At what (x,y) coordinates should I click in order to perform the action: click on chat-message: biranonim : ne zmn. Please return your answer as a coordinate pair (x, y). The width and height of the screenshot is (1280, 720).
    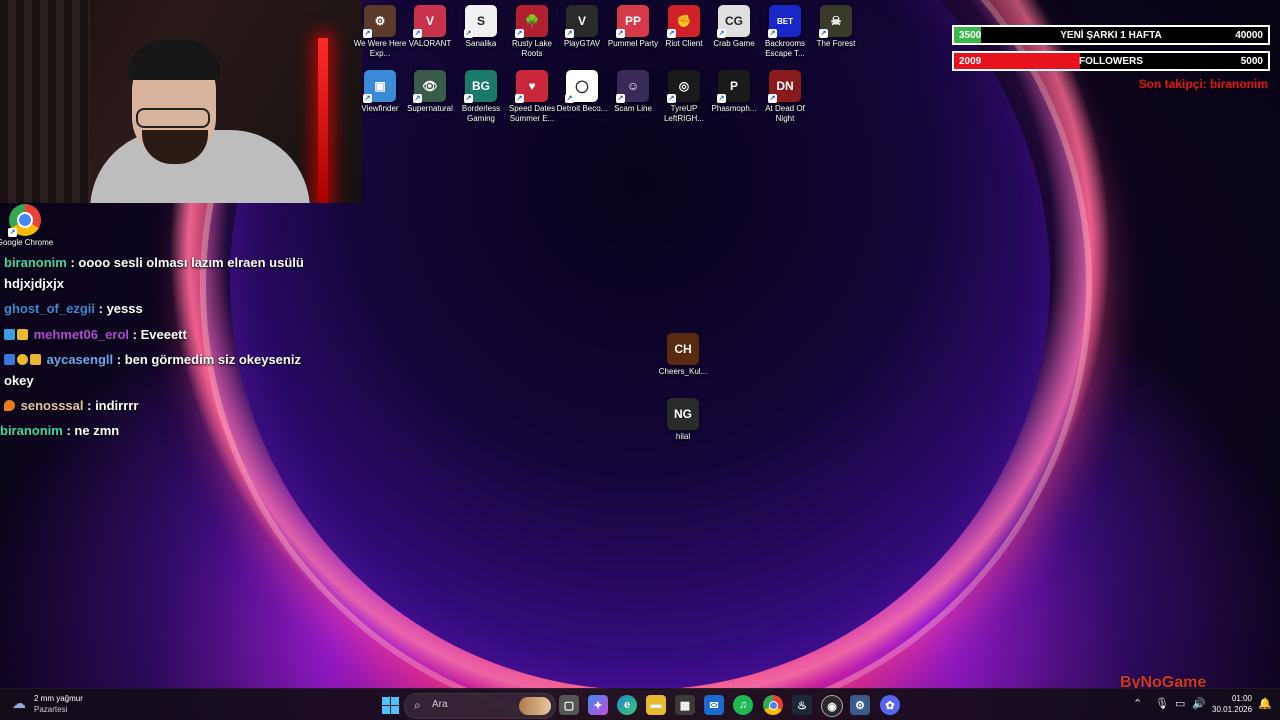
    Looking at the image, I should click on (160, 430).